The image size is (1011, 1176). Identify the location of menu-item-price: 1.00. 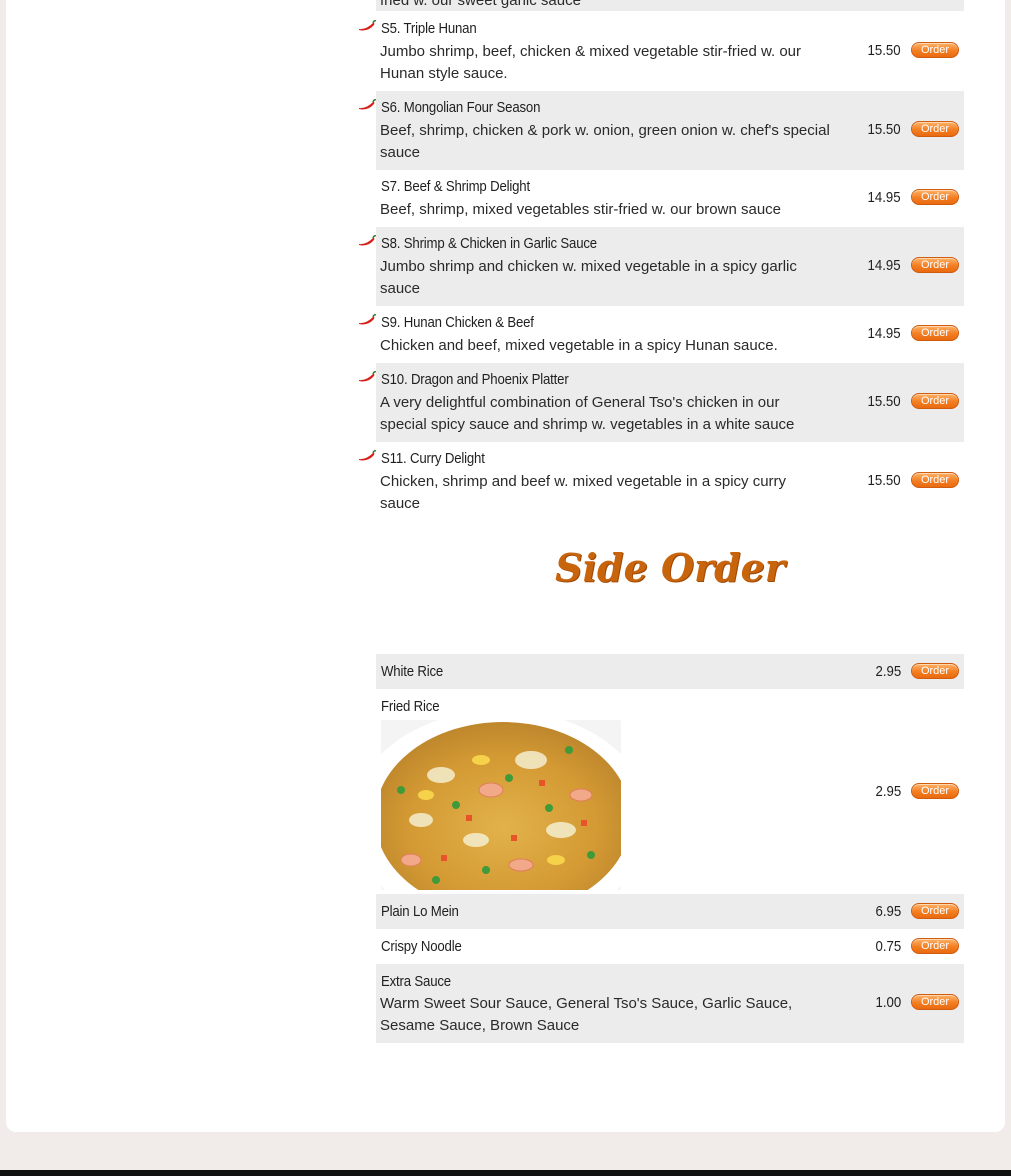
(888, 1002).